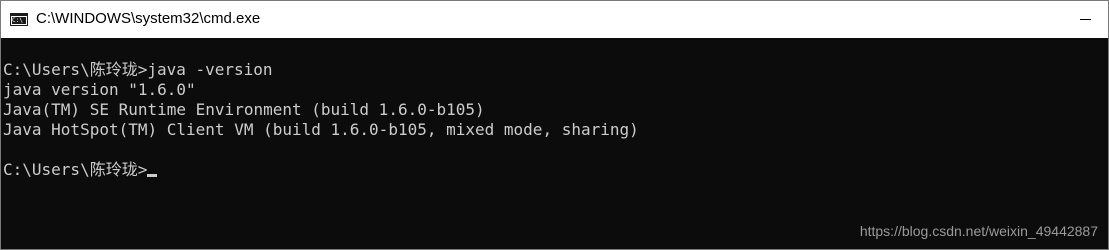  I want to click on console-line: java version "1.6.0", so click(99, 89).